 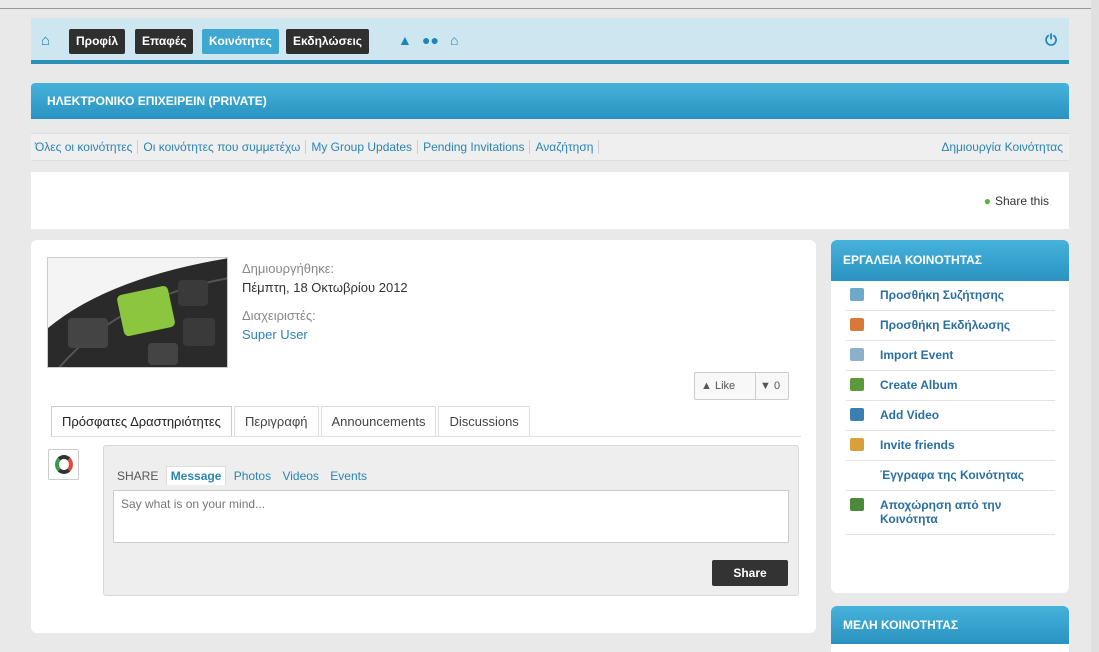 I want to click on share-type-tabs: SHARE Message Photos Videos Events, so click(x=244, y=475).